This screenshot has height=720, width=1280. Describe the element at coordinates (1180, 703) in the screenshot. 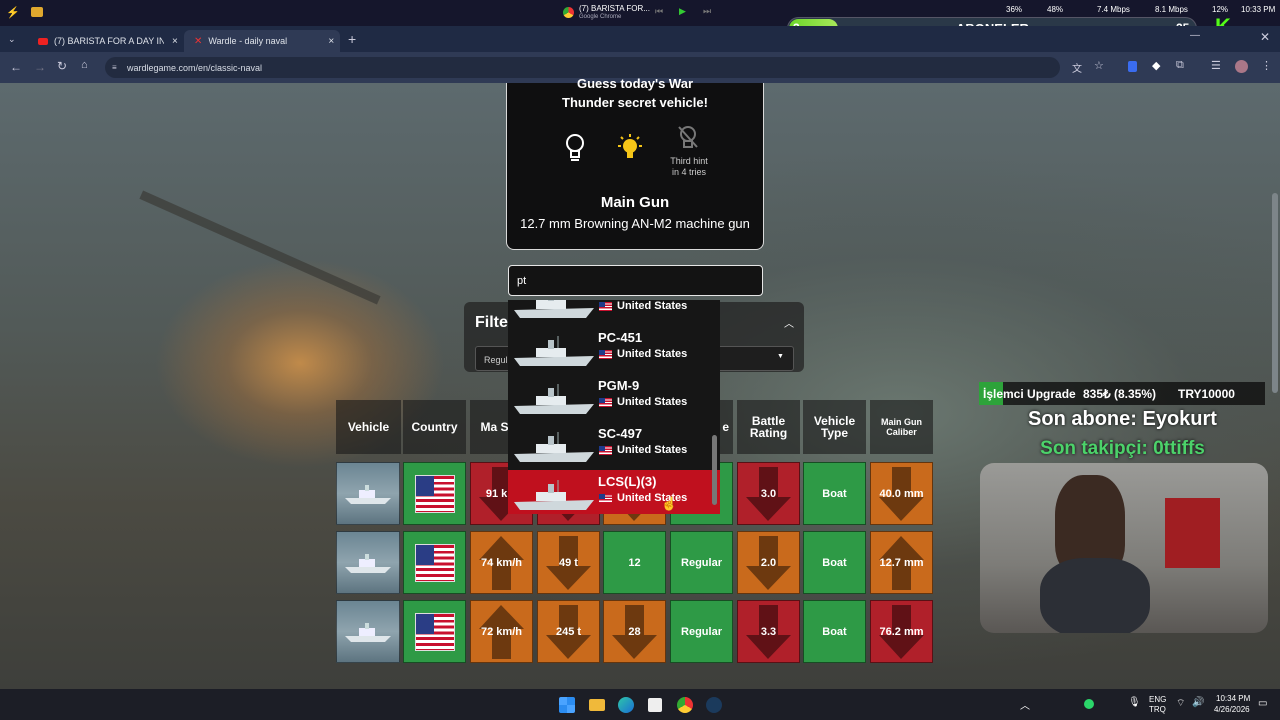

I see `wifi-icon: ⌔` at that location.